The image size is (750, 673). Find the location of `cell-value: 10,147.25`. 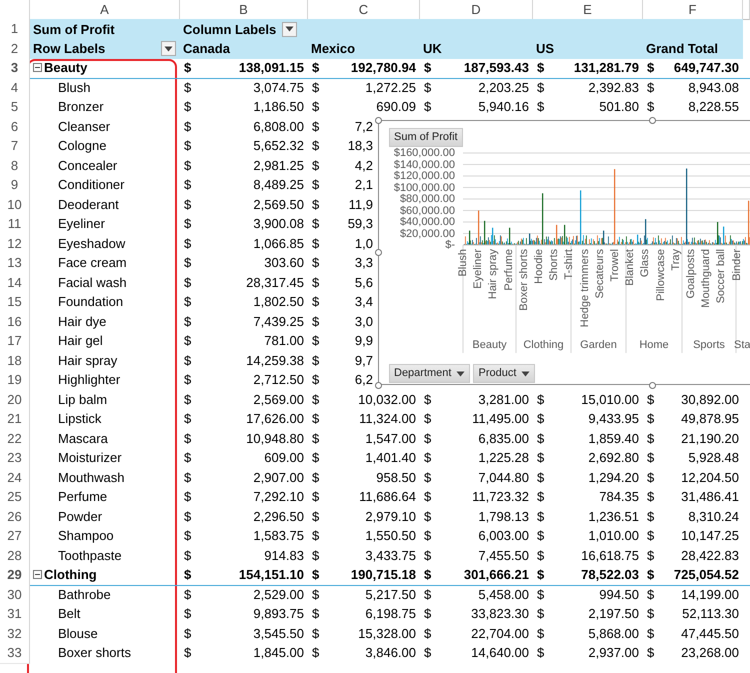

cell-value: 10,147.25 is located at coordinates (710, 536).